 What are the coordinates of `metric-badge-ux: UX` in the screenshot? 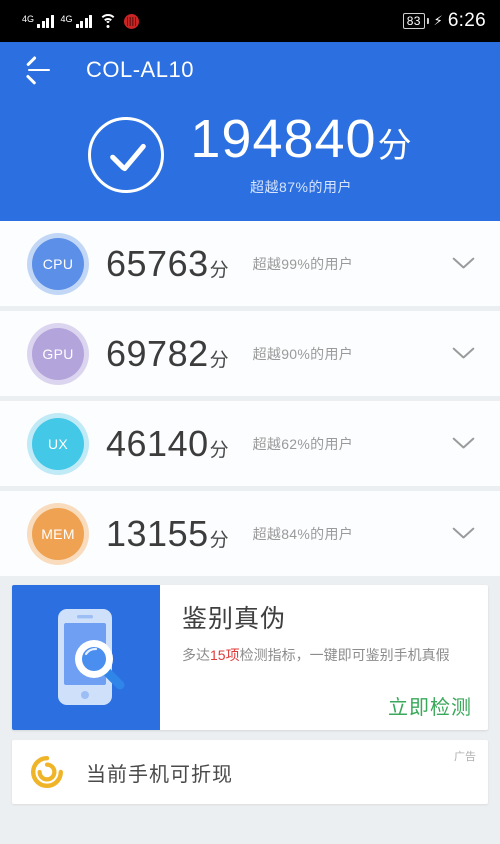 It's located at (58, 443).